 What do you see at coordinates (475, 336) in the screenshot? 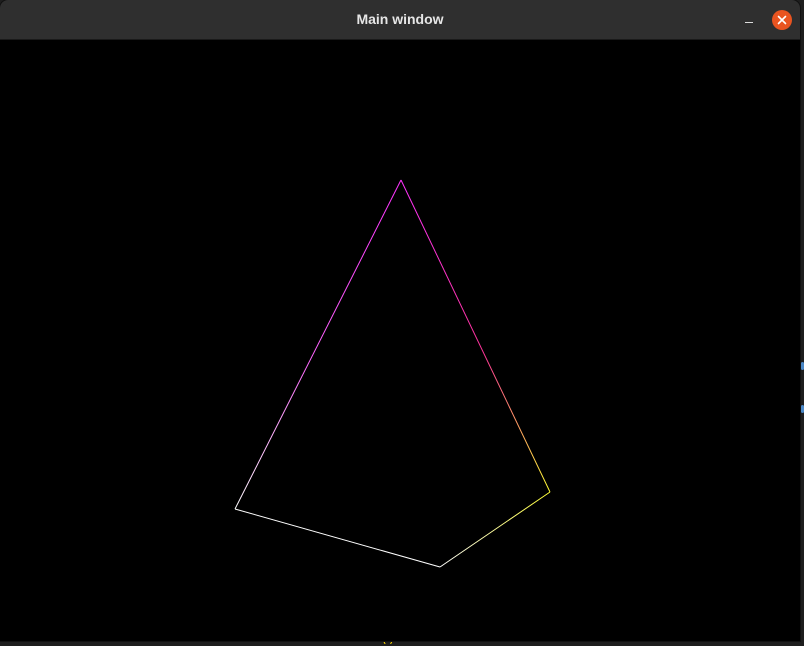
I see `edge-top-right` at bounding box center [475, 336].